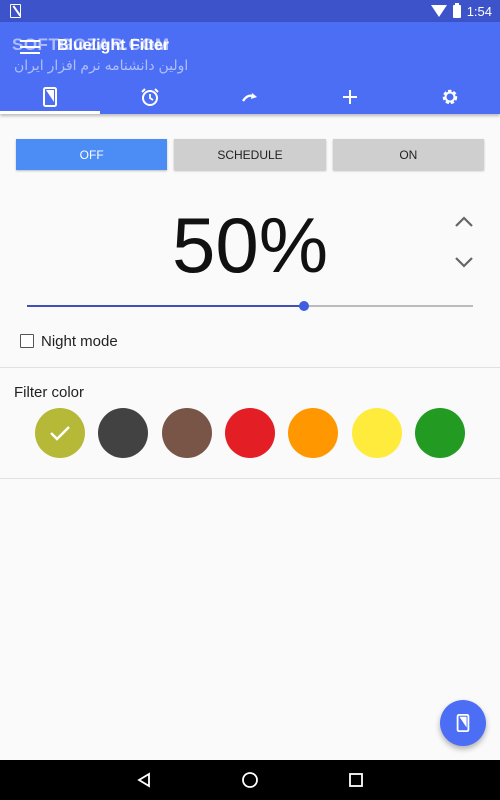 This screenshot has height=800, width=500. I want to click on gear-icon, so click(450, 97).